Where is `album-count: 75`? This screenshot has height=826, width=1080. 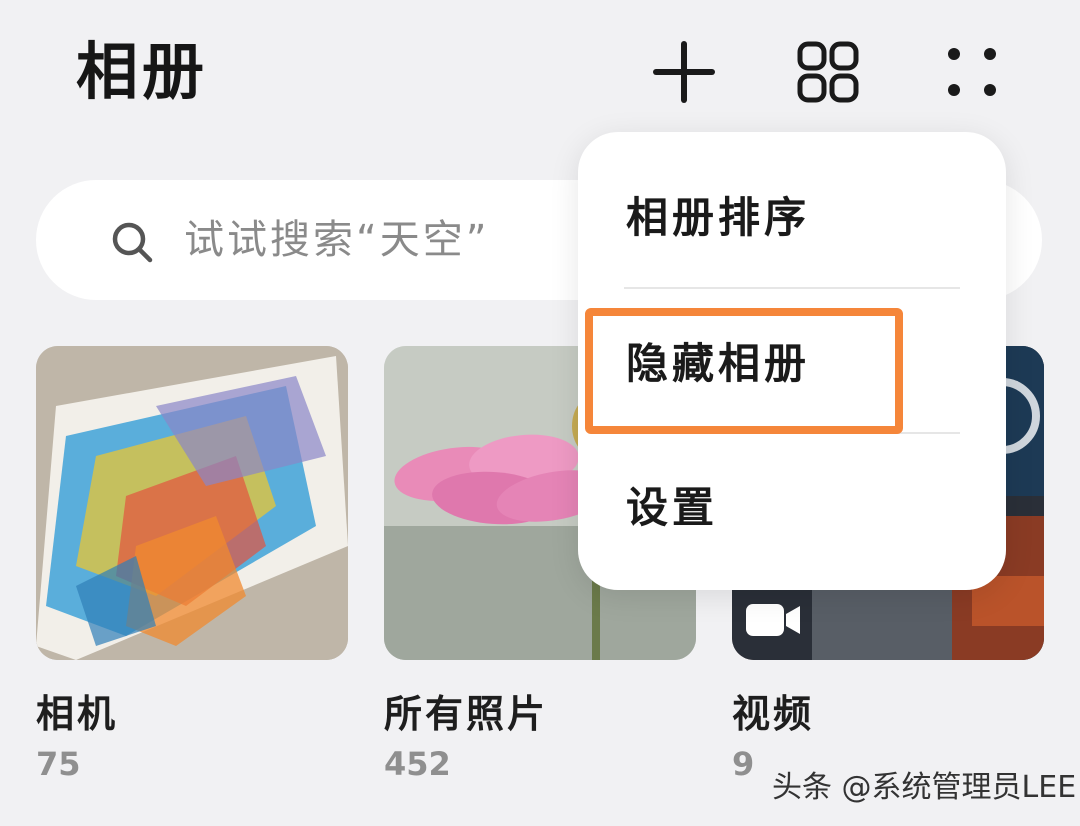 album-count: 75 is located at coordinates (58, 764).